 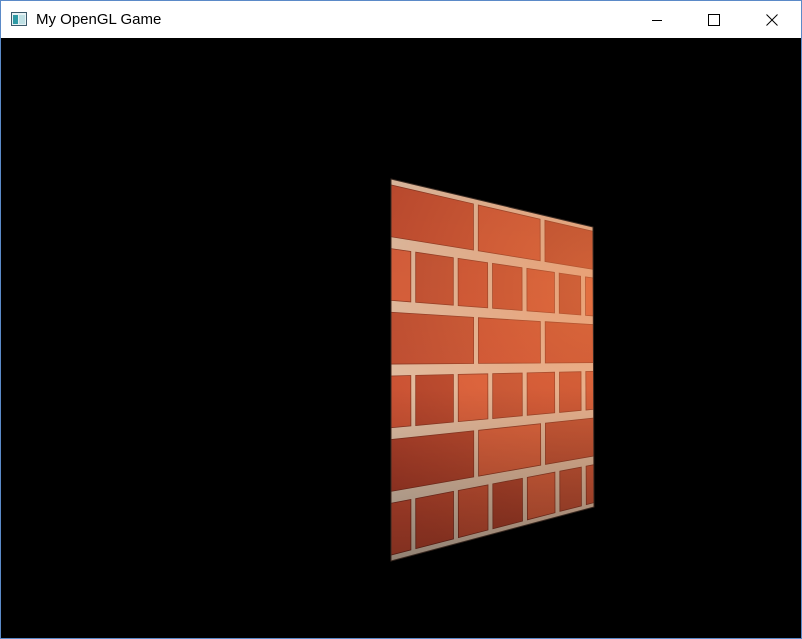 I want to click on close-icon, so click(x=772, y=19).